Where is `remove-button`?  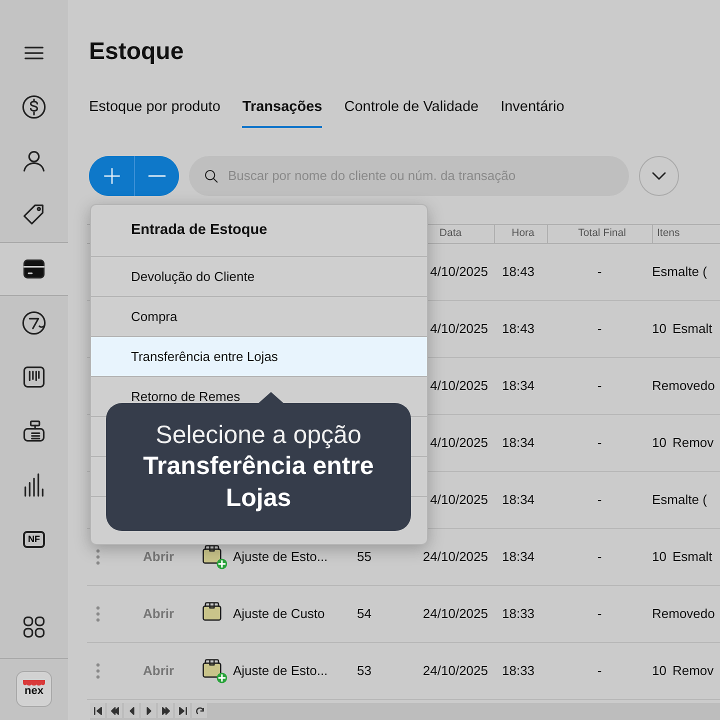
remove-button is located at coordinates (156, 176).